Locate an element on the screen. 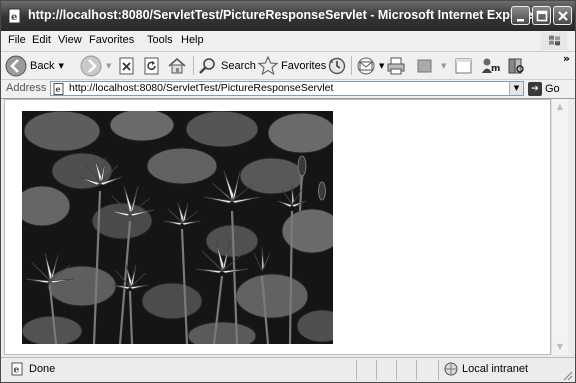 Image resolution: width=576 pixels, height=383 pixels. windows-logo-icon is located at coordinates (554, 41).